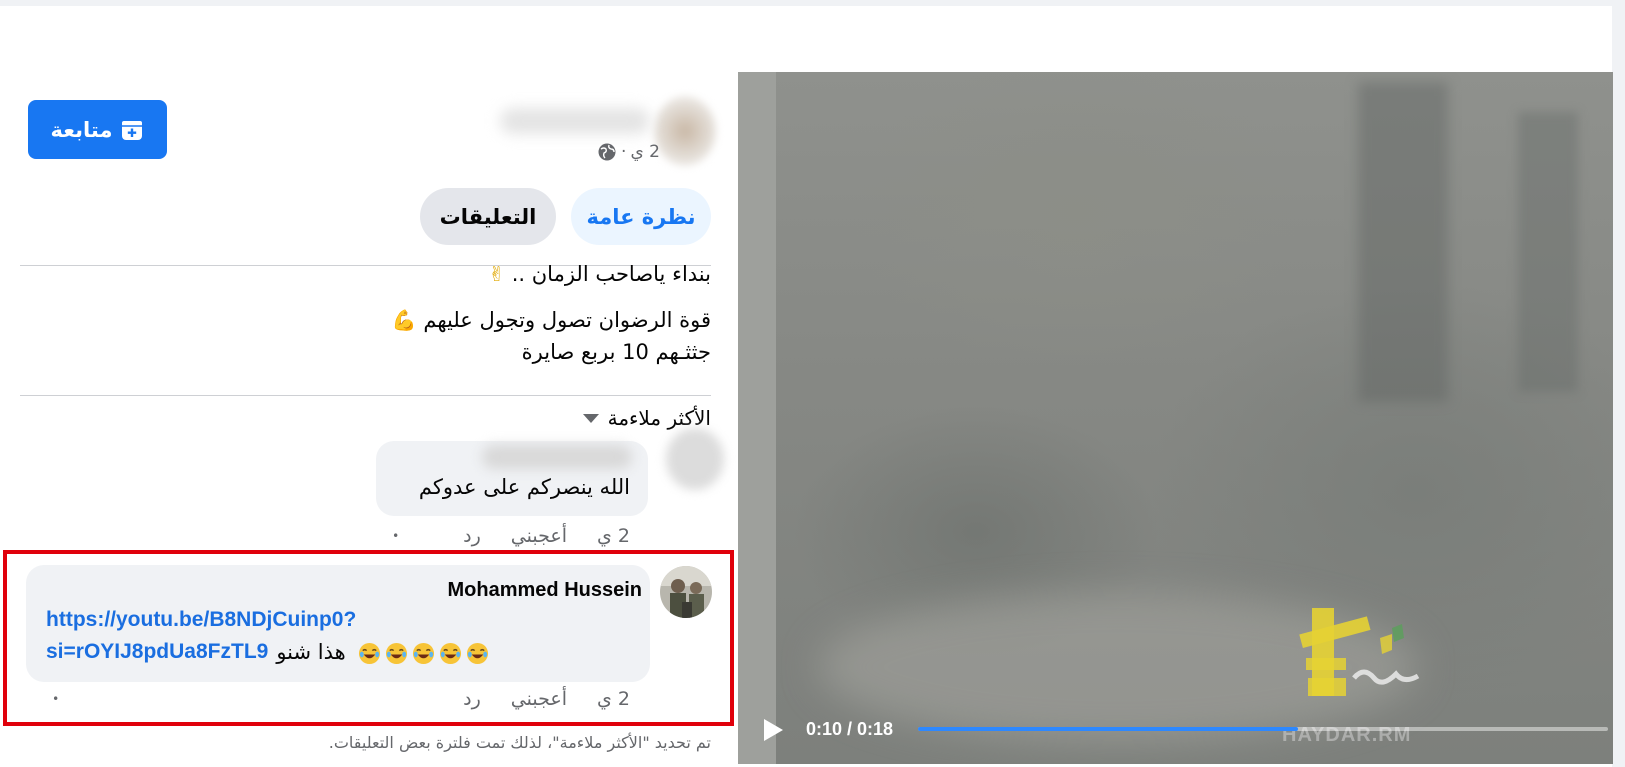 The height and width of the screenshot is (767, 1625). Describe the element at coordinates (545, 590) in the screenshot. I see `commenter-name: Mohammed Hussein` at that location.